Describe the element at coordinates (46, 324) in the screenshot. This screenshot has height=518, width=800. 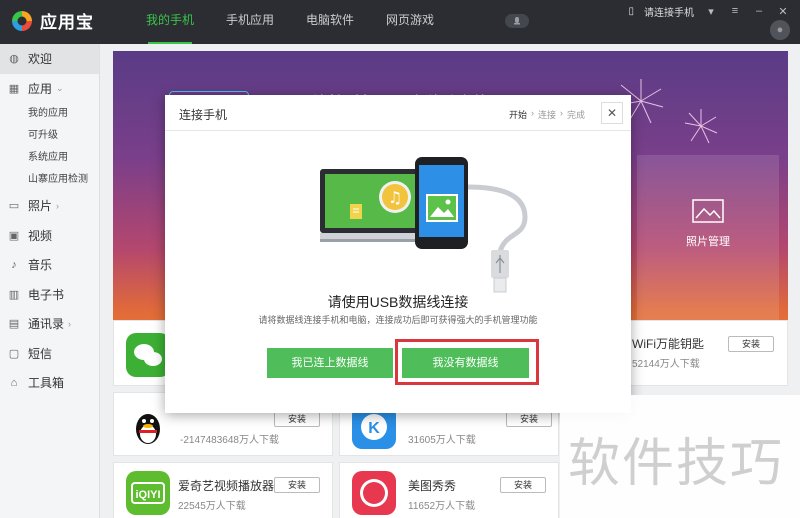
I see `sidebar-item-label: 通讯录` at that location.